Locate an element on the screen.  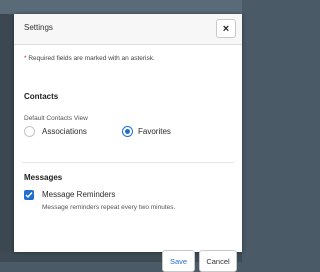
cancel-button: Cancel is located at coordinates (218, 261).